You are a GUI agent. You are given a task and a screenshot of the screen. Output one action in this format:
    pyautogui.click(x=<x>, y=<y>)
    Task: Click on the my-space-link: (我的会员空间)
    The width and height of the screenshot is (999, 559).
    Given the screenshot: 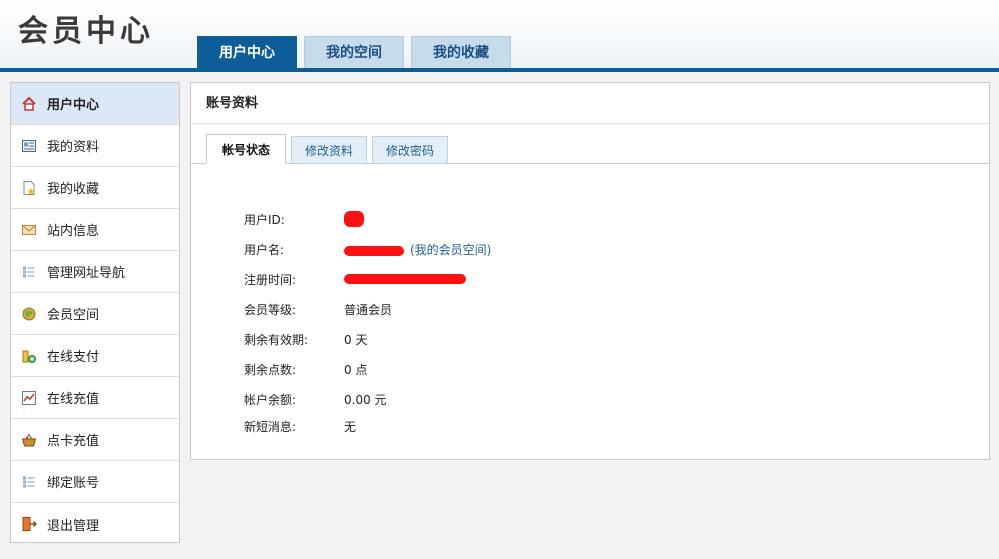 What is the action you would take?
    pyautogui.click(x=450, y=250)
    